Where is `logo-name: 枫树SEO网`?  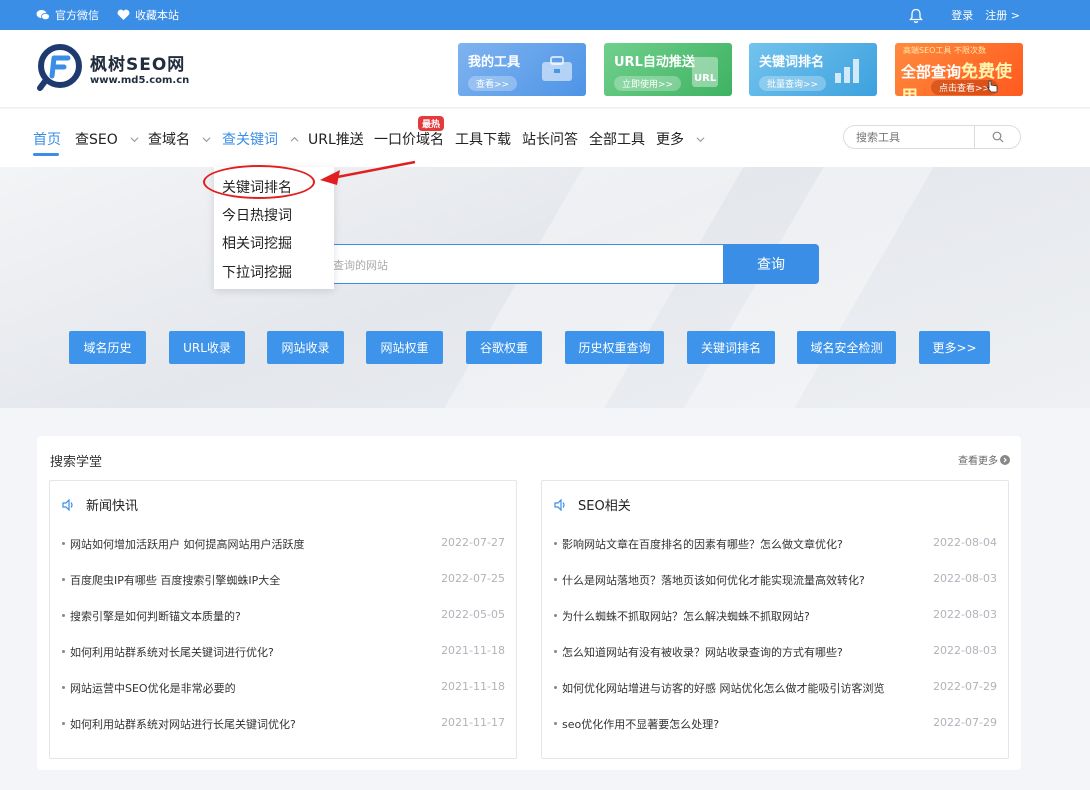 logo-name: 枫树SEO网 is located at coordinates (138, 65).